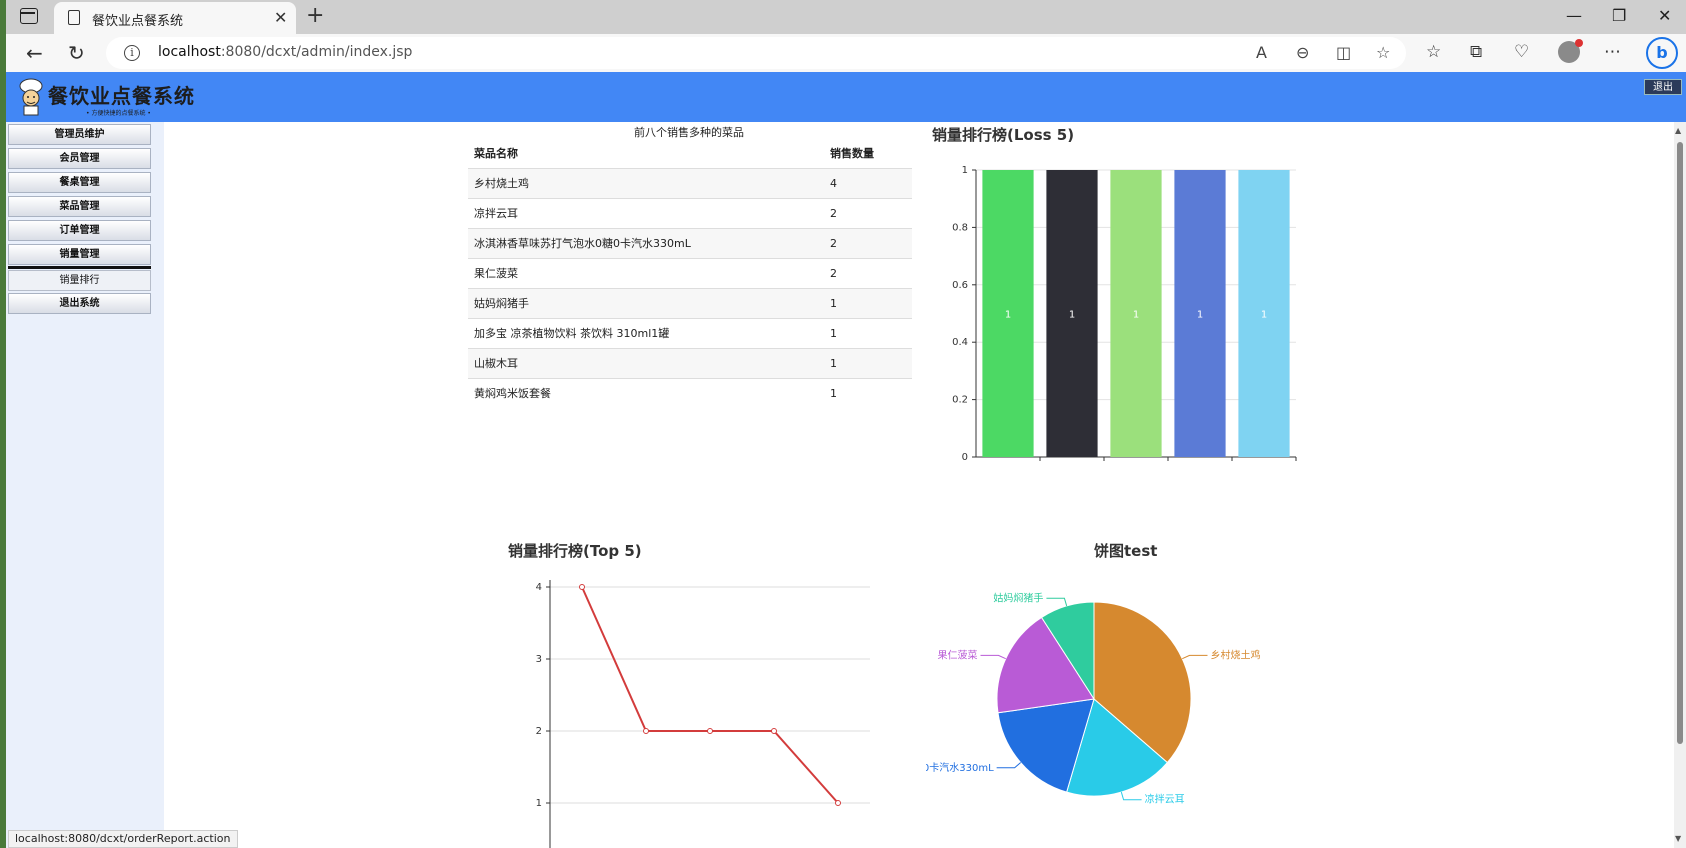 The image size is (1686, 848). Describe the element at coordinates (646, 362) in the screenshot. I see `dish-name-cell: 山椒木耳` at that location.